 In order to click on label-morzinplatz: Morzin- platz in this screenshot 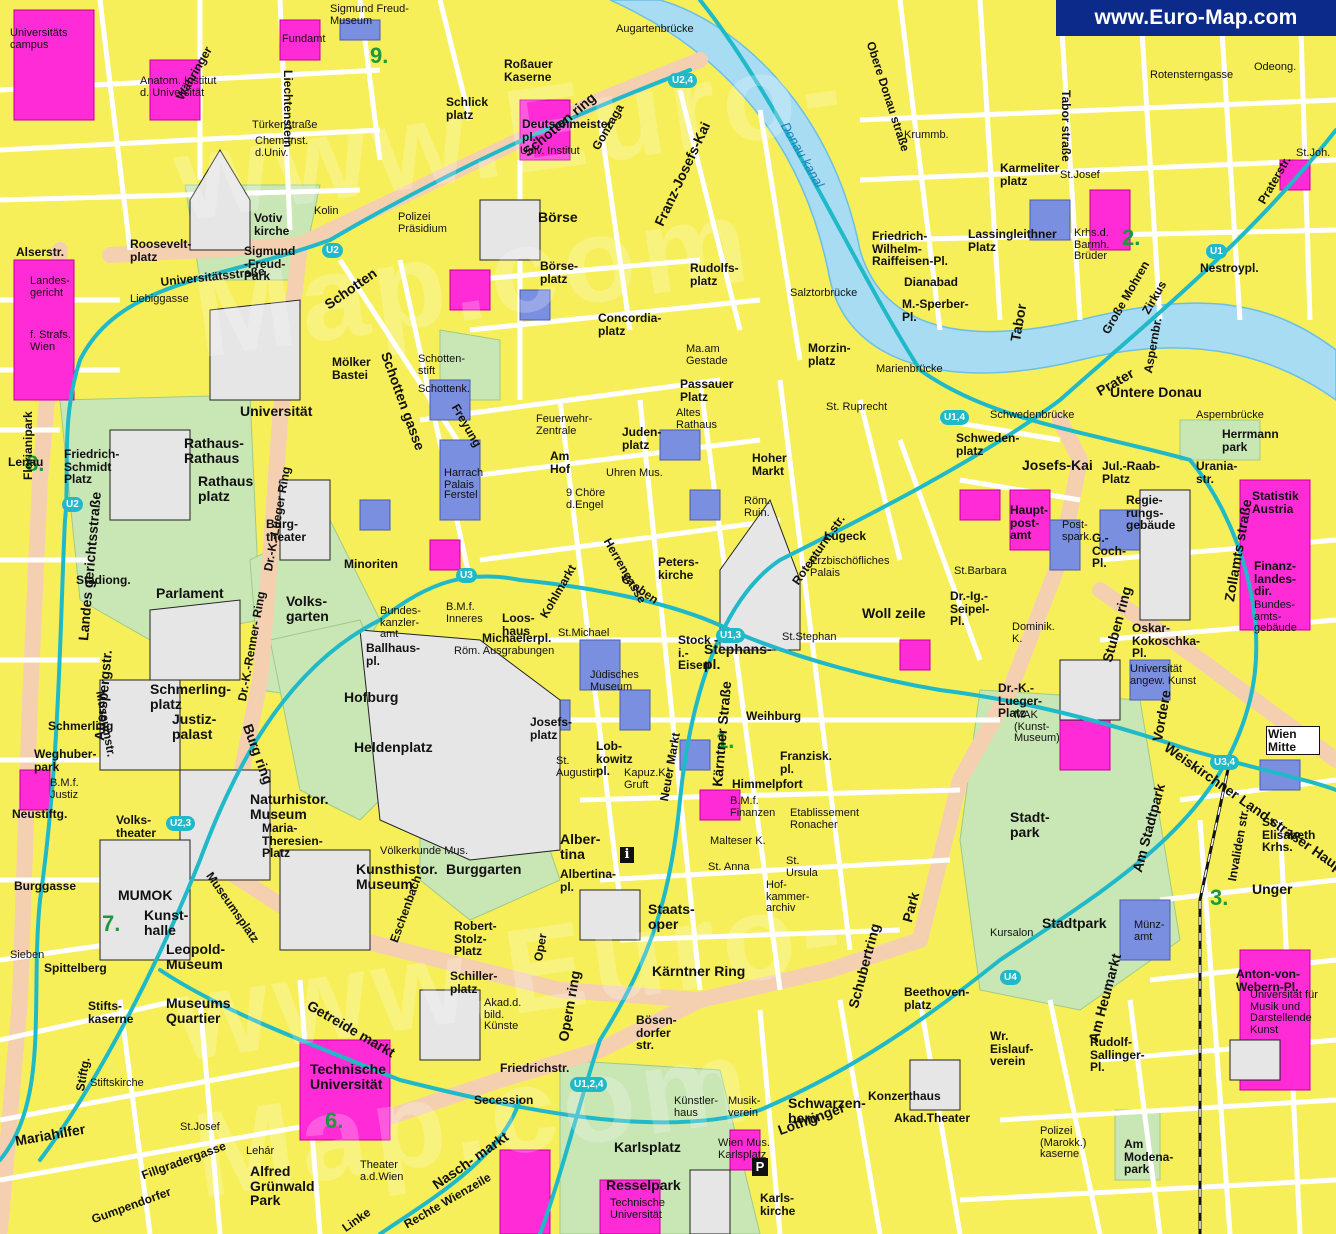, I will do `click(829, 354)`.